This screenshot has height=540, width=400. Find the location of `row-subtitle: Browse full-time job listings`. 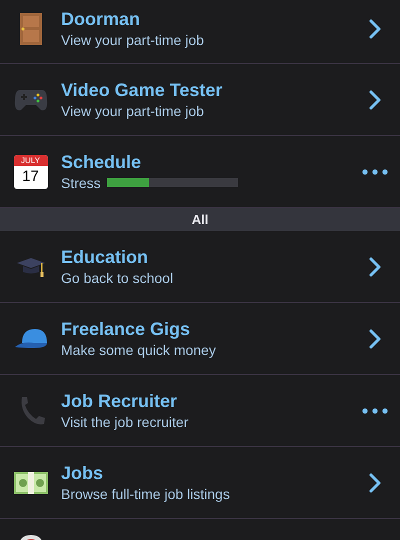

row-subtitle: Browse full-time job listings is located at coordinates (146, 494).